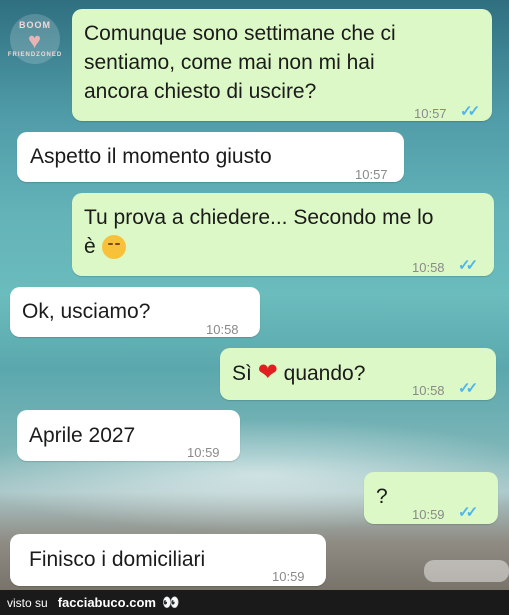 The width and height of the screenshot is (509, 615). Describe the element at coordinates (117, 559) in the screenshot. I see `message-text: Finisco i domiciliari` at that location.